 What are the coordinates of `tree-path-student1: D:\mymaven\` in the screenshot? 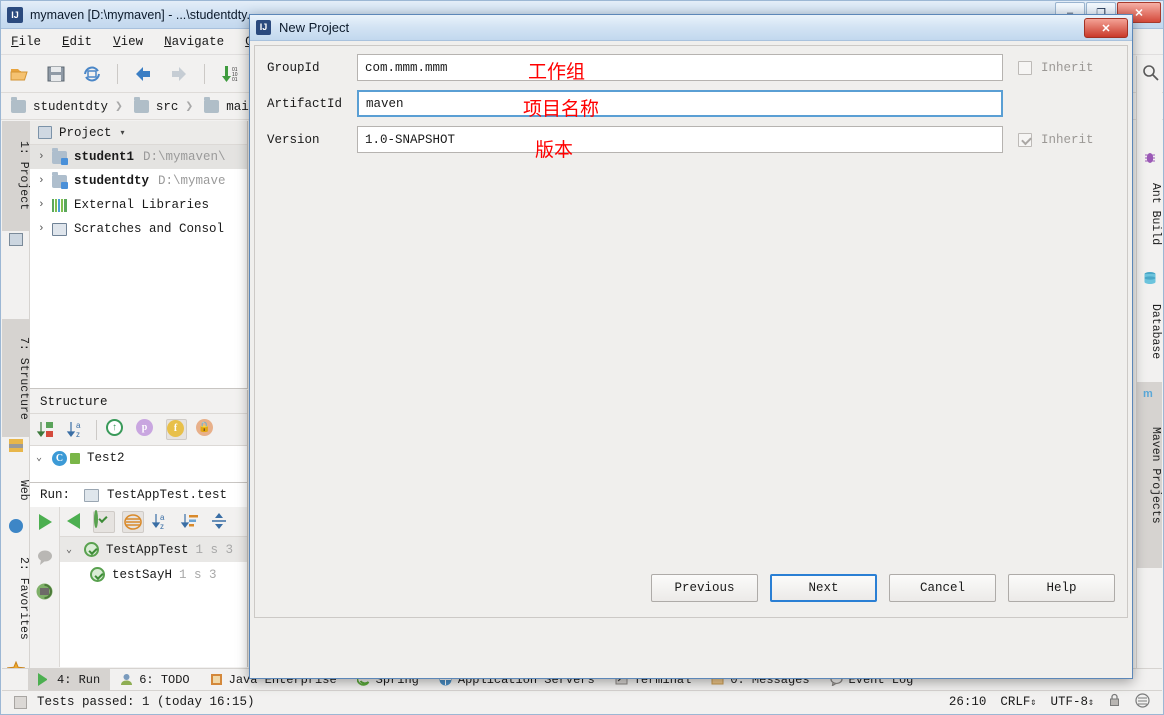 It's located at (184, 157).